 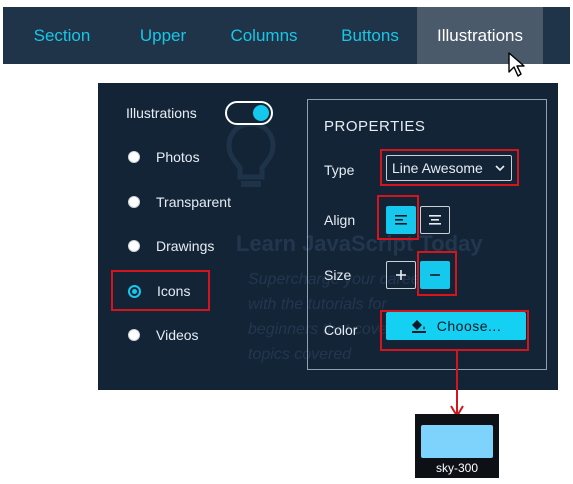 I want to click on illustrations-toggle-label: Illustrations, so click(x=161, y=113).